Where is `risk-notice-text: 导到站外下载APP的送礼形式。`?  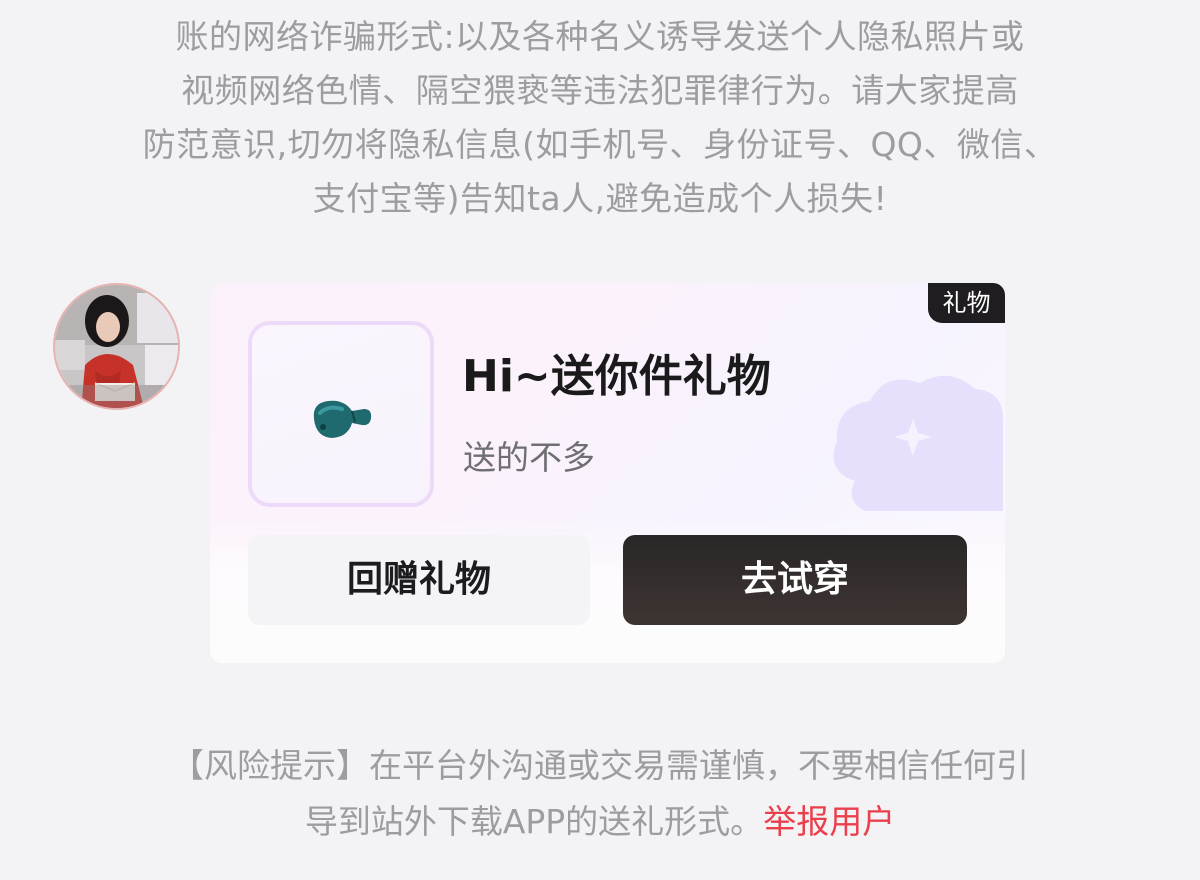
risk-notice-text: 导到站外下载APP的送礼形式。 is located at coordinates (534, 821).